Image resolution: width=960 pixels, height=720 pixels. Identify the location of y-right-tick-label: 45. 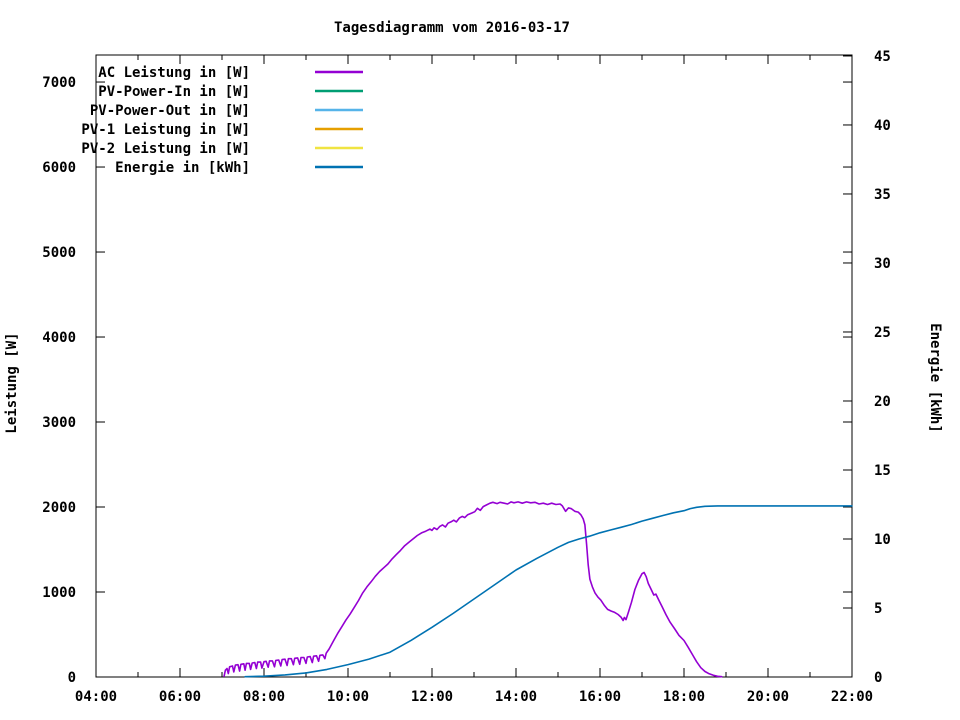
(882, 57).